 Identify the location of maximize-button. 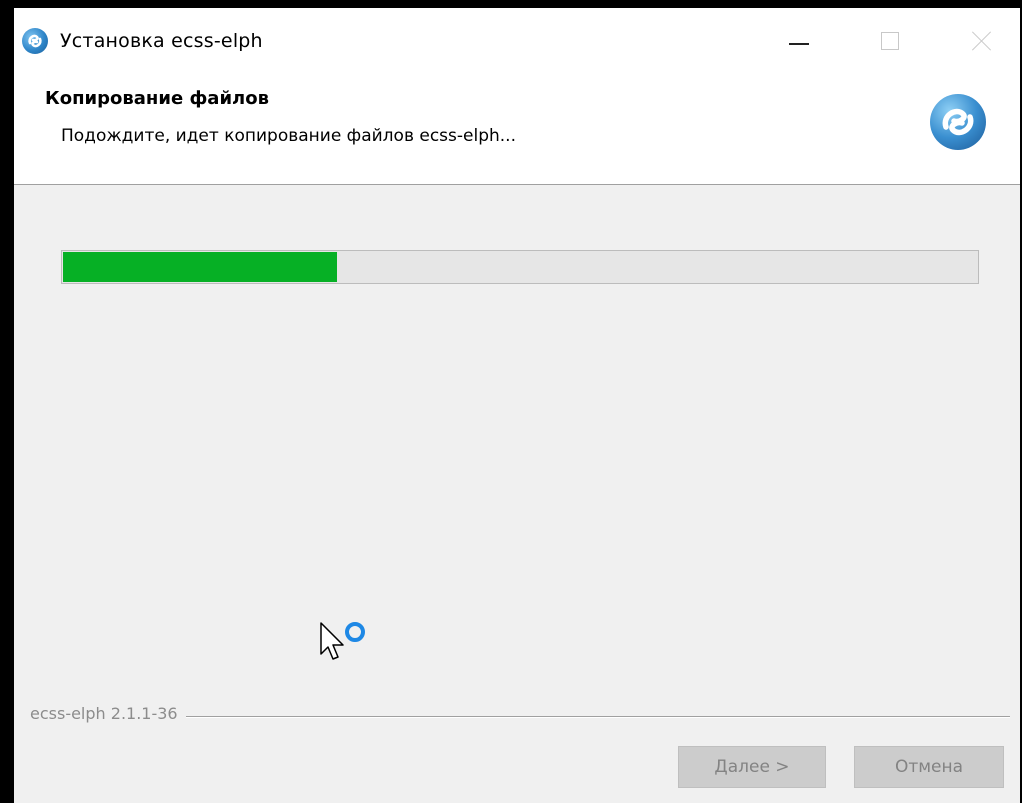
(890, 41).